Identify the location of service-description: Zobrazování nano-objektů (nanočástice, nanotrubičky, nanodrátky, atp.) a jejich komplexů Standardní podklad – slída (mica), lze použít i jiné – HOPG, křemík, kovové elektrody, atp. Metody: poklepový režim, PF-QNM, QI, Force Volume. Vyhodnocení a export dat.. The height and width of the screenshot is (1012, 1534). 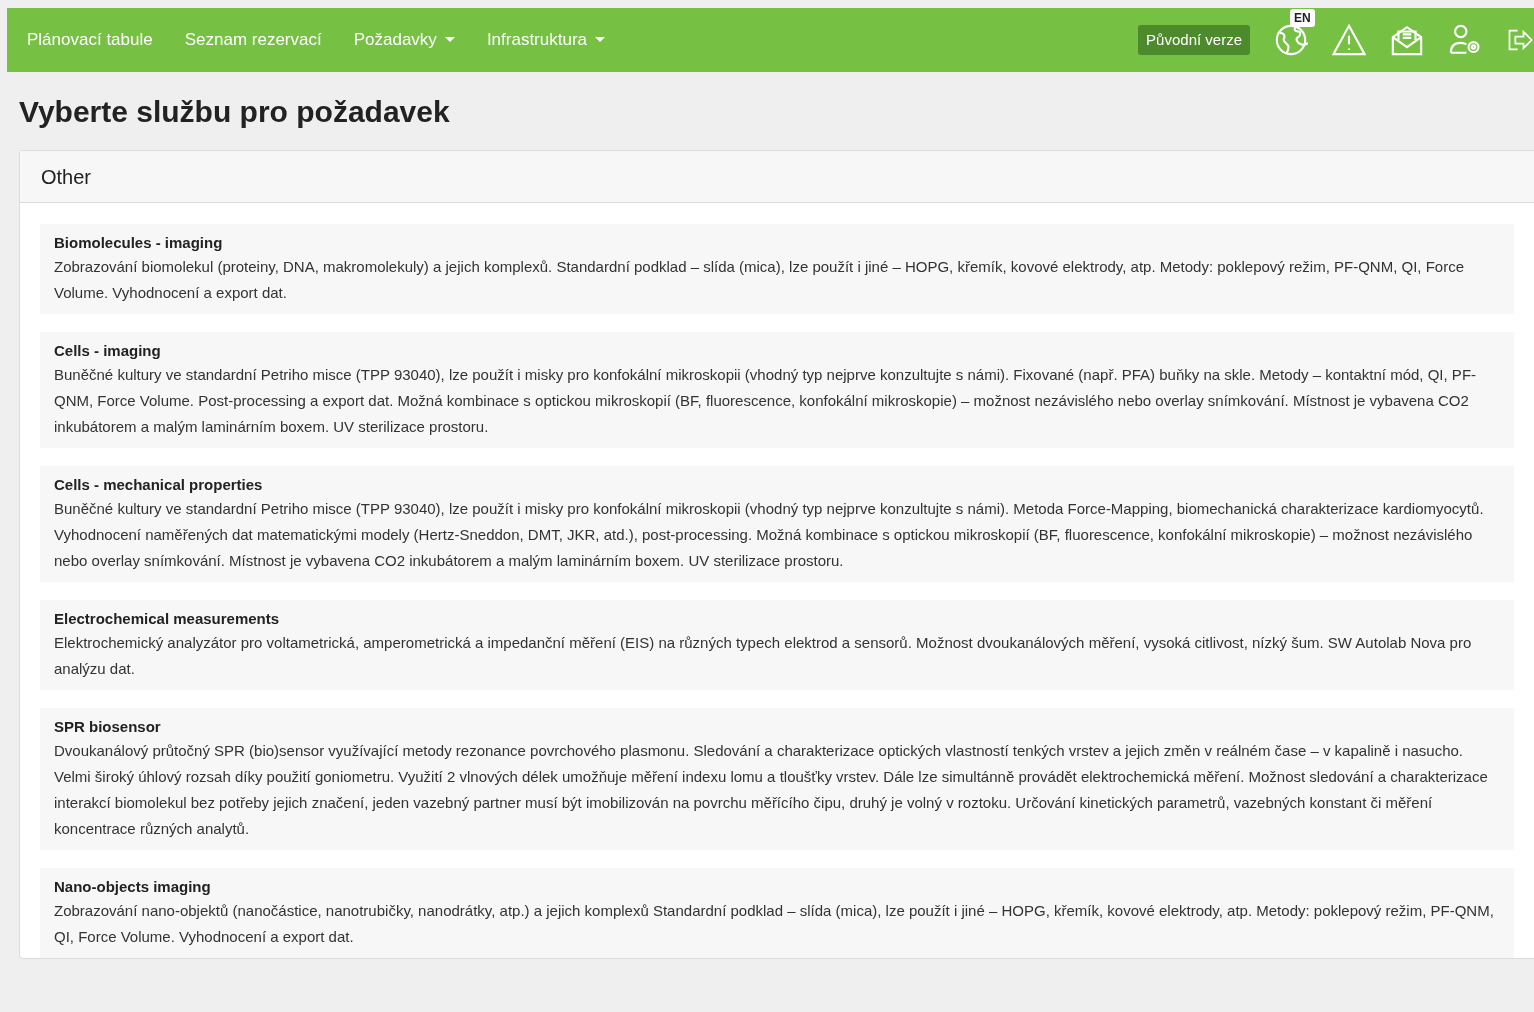
(774, 924).